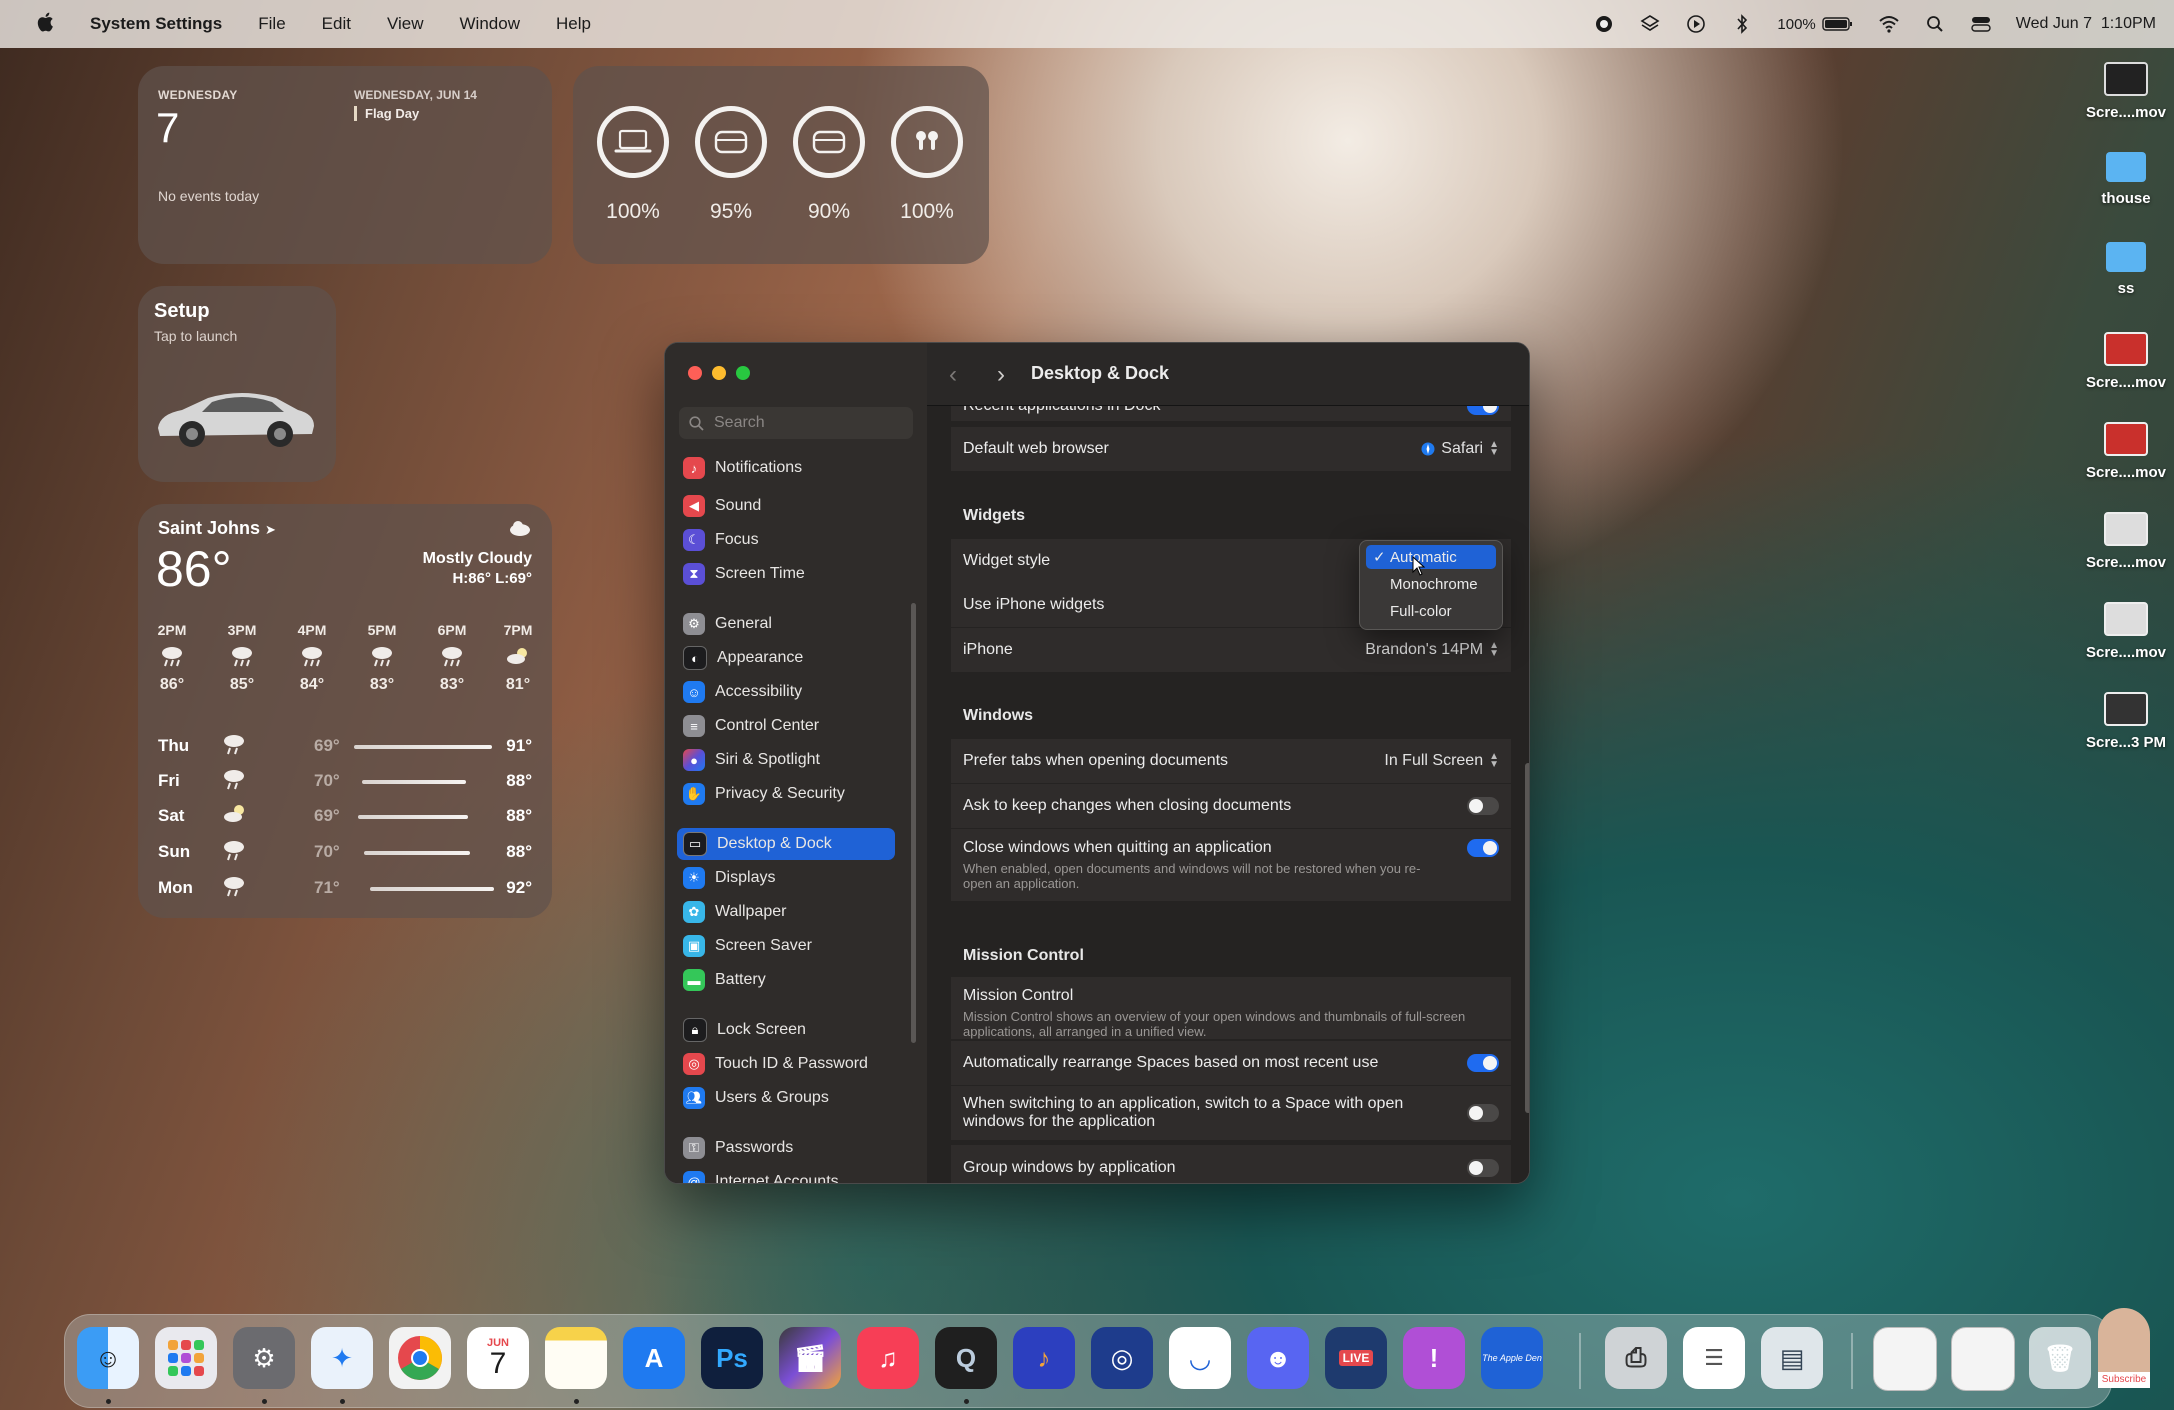  I want to click on sidebar-item-internet-accounts: @ Internet Accounts, so click(786, 1174).